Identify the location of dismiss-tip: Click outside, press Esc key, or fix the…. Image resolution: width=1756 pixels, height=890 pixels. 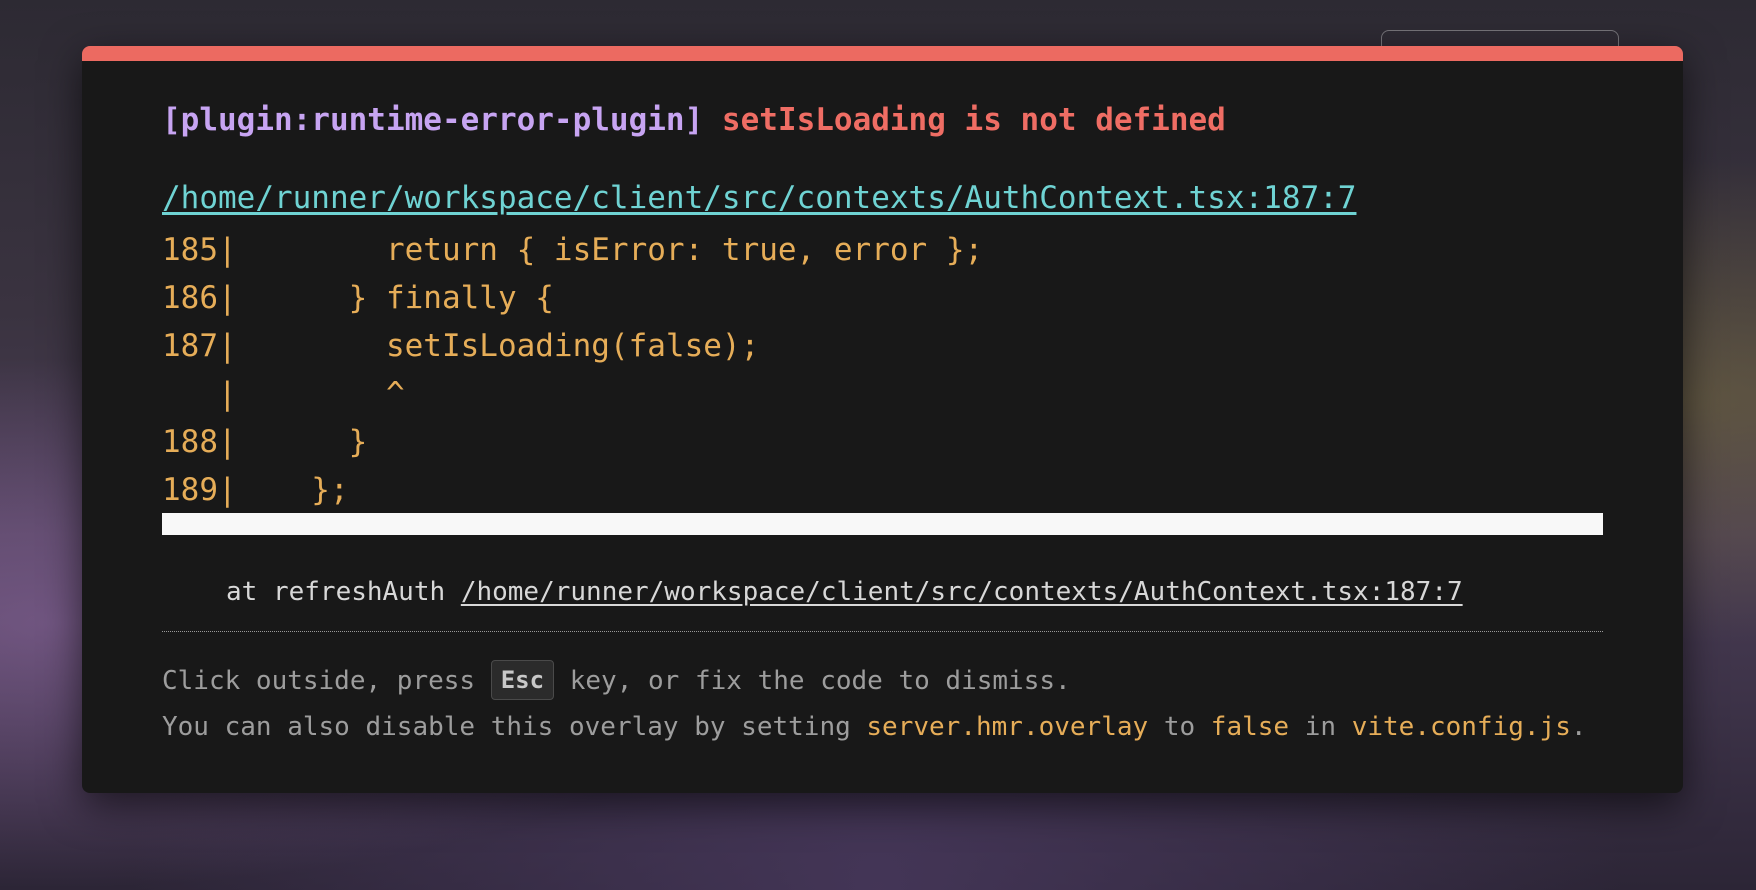
(616, 679).